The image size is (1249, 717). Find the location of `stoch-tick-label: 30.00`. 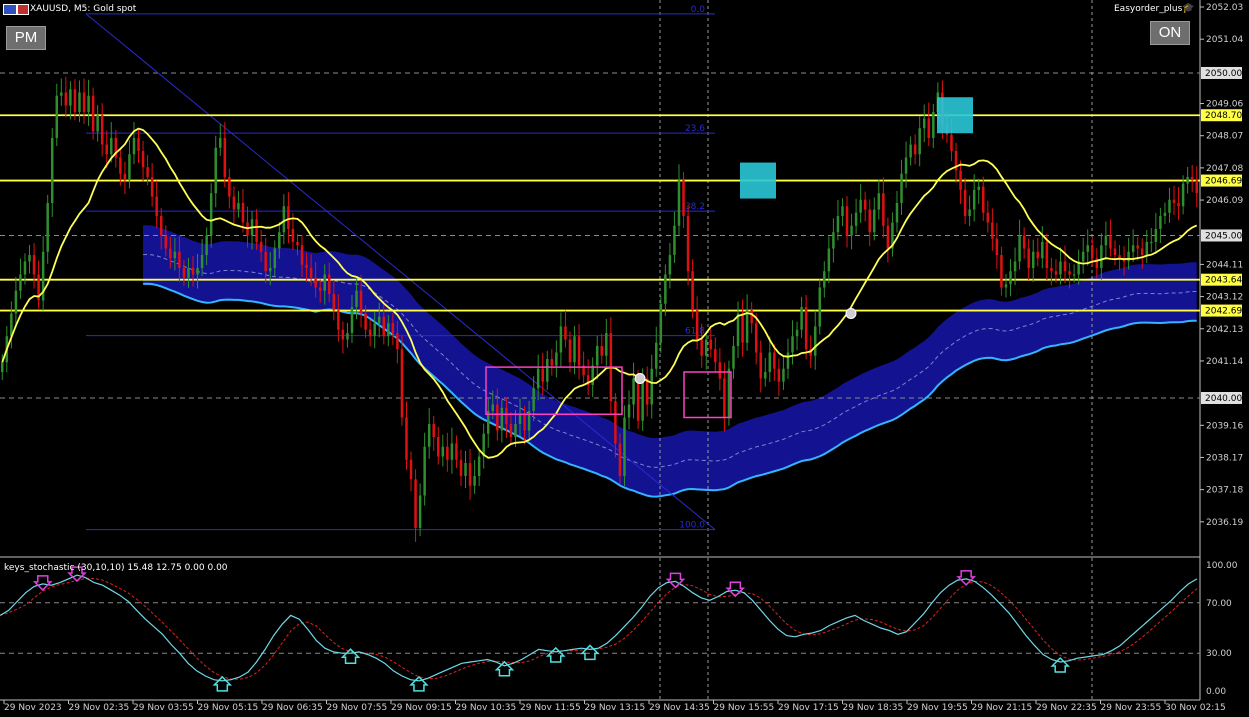

stoch-tick-label: 30.00 is located at coordinates (1219, 654).